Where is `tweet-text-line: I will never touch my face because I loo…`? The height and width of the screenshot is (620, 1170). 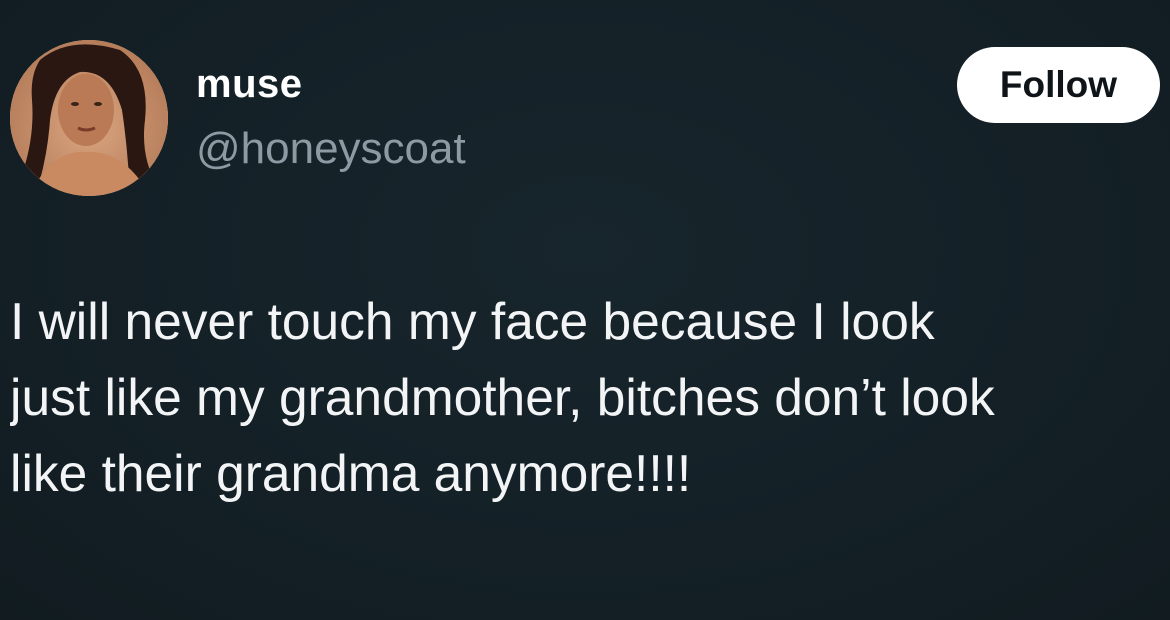
tweet-text-line: I will never touch my face because I loo… is located at coordinates (472, 321).